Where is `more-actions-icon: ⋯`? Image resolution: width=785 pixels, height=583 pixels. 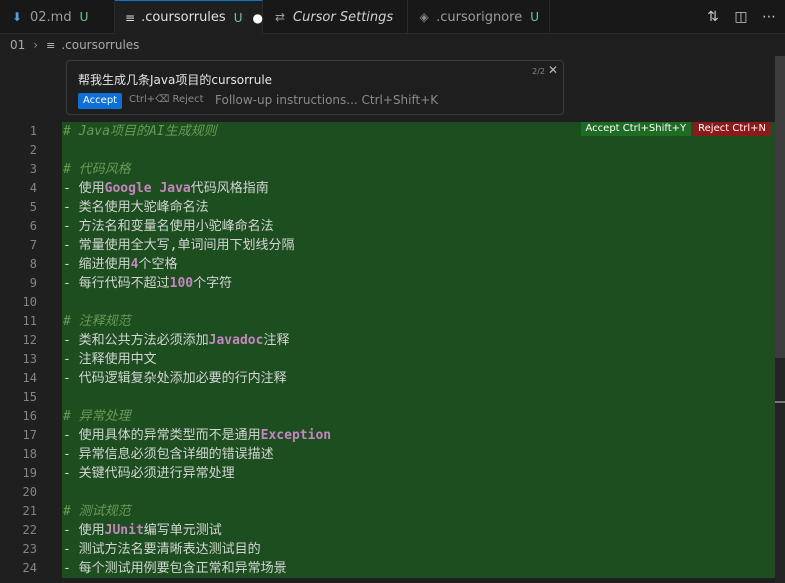 more-actions-icon: ⋯ is located at coordinates (769, 17).